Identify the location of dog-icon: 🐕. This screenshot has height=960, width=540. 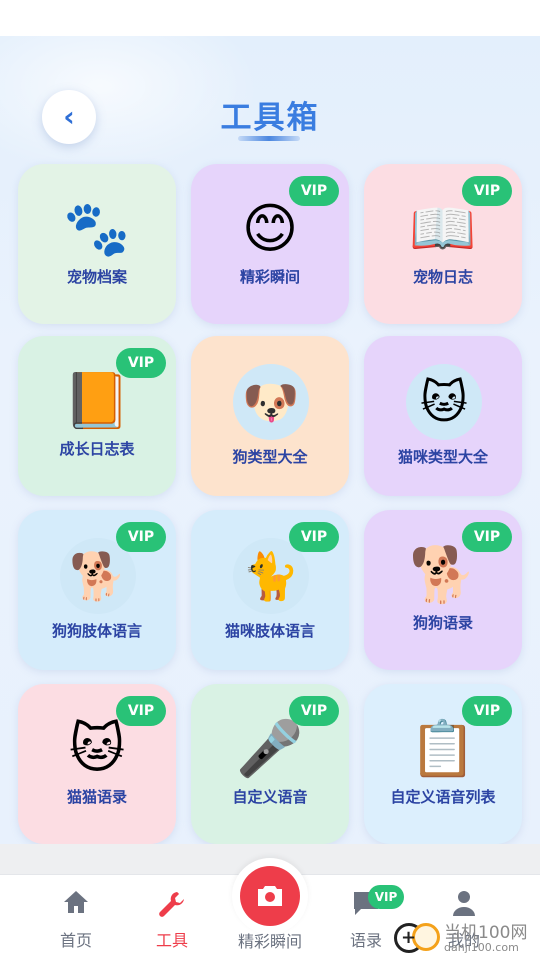
(443, 574).